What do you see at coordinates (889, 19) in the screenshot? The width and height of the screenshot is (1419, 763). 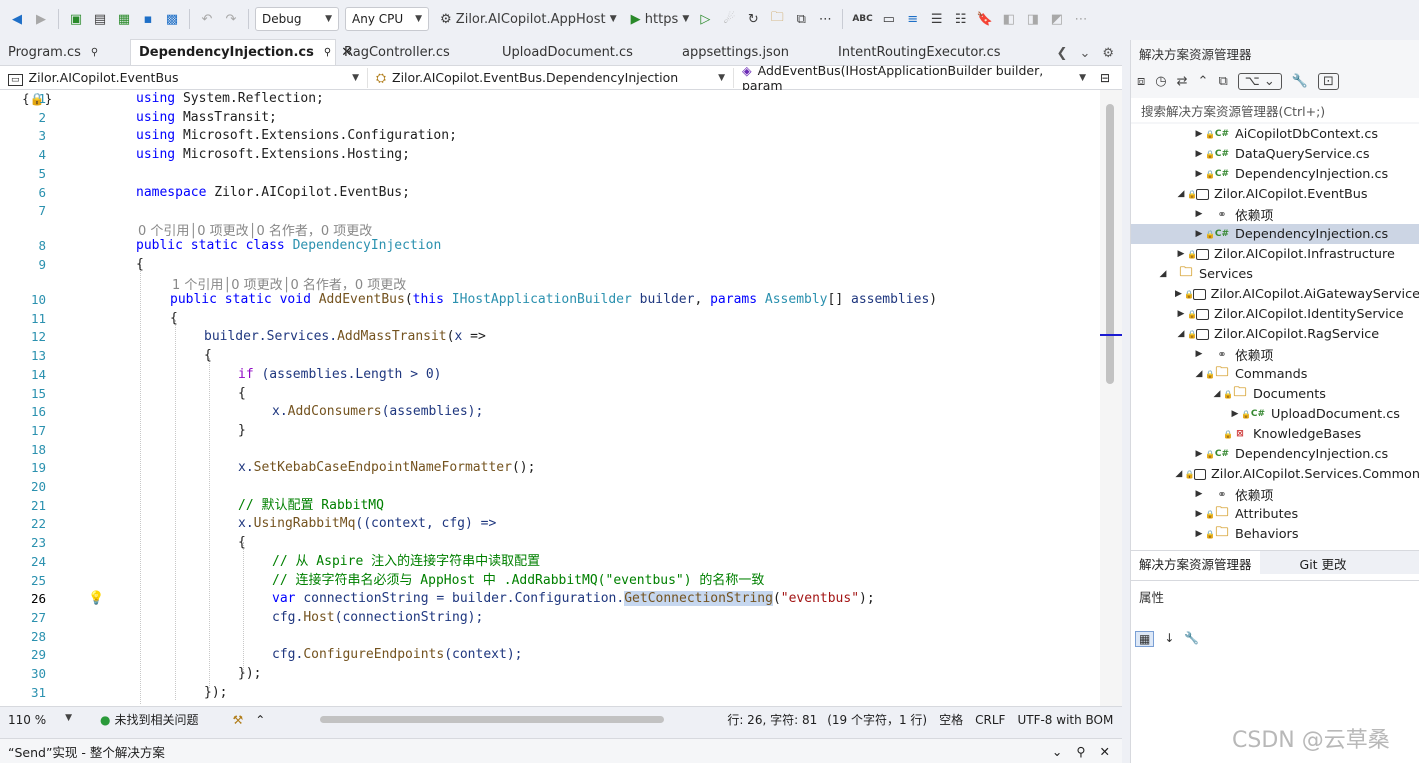 I see `comment-icon: ▭` at bounding box center [889, 19].